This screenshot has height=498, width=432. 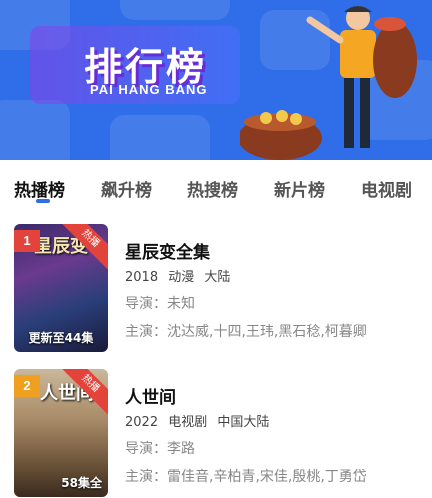 I want to click on item-director: 导演：李路, so click(x=160, y=448).